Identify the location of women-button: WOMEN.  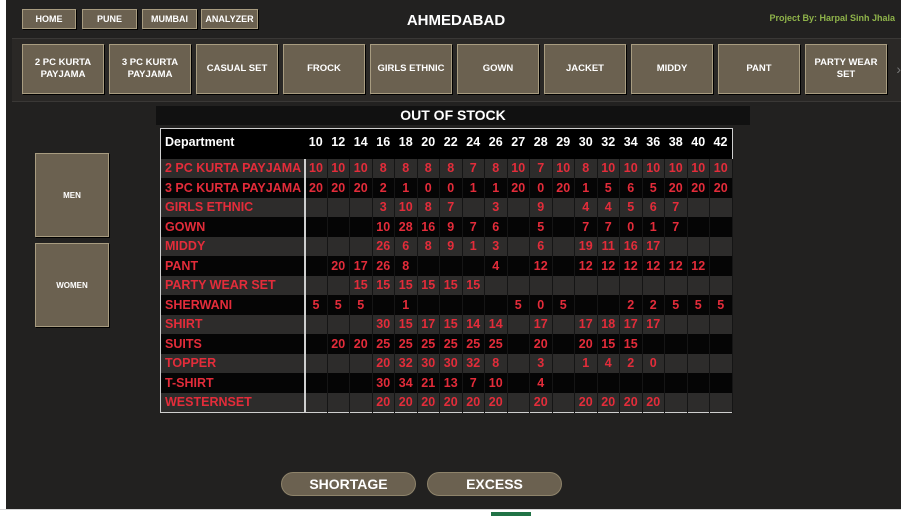
(72, 285).